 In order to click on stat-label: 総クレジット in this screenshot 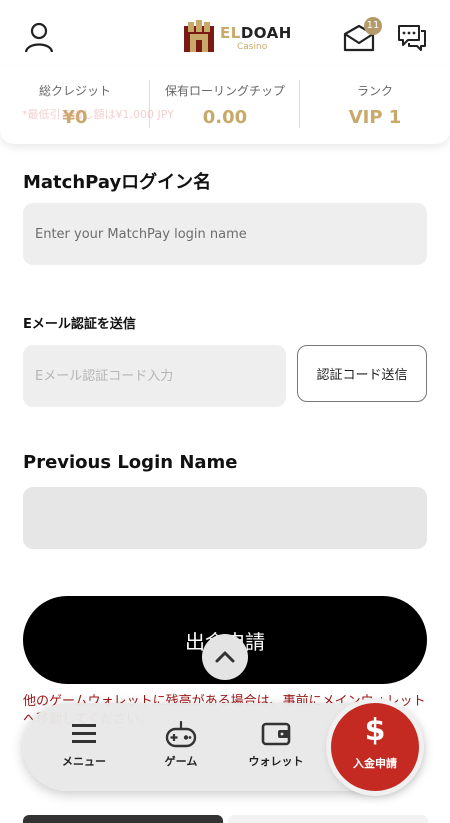, I will do `click(74, 91)`.